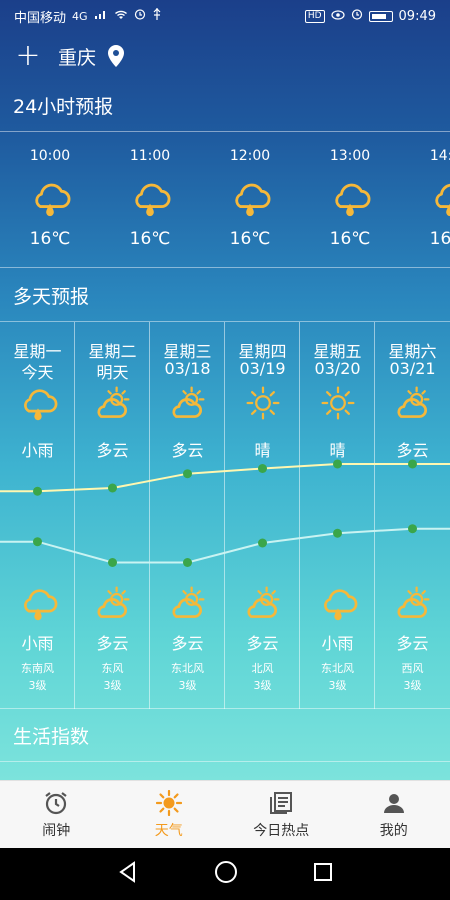 This screenshot has height=900, width=450. I want to click on day-date: 03/18, so click(187, 368).